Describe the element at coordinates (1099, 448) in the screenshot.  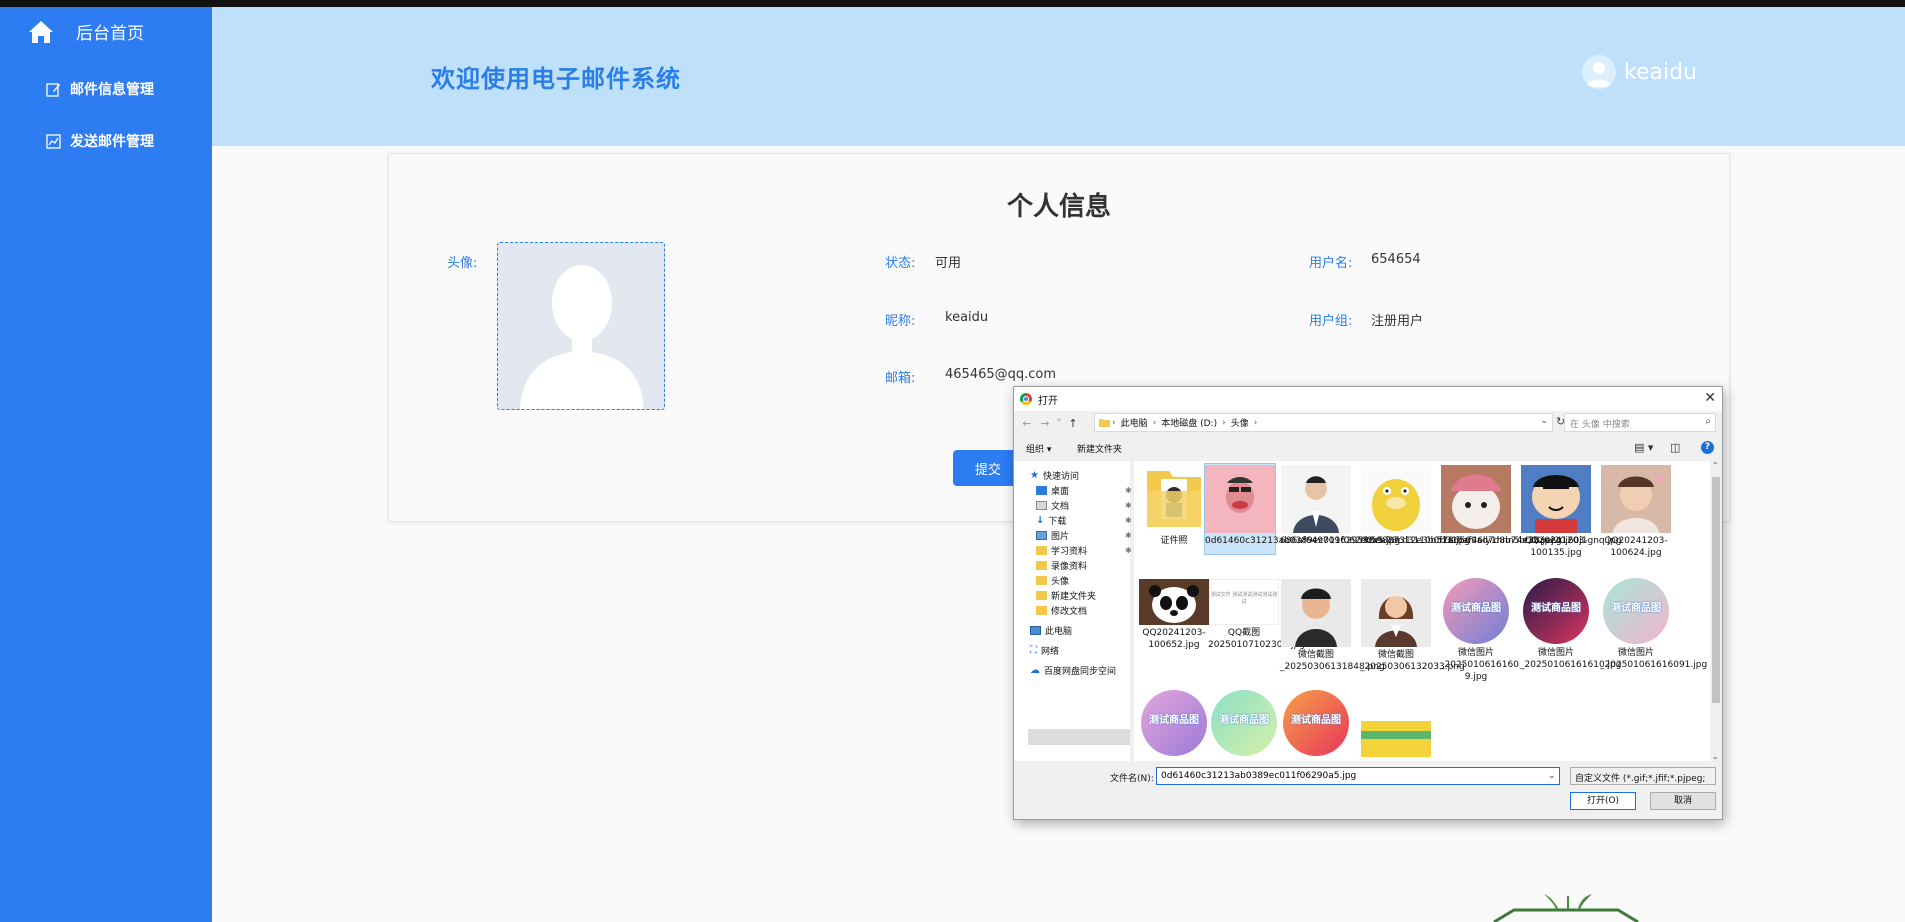
I see `new-folder-button: 新建文件夹` at that location.